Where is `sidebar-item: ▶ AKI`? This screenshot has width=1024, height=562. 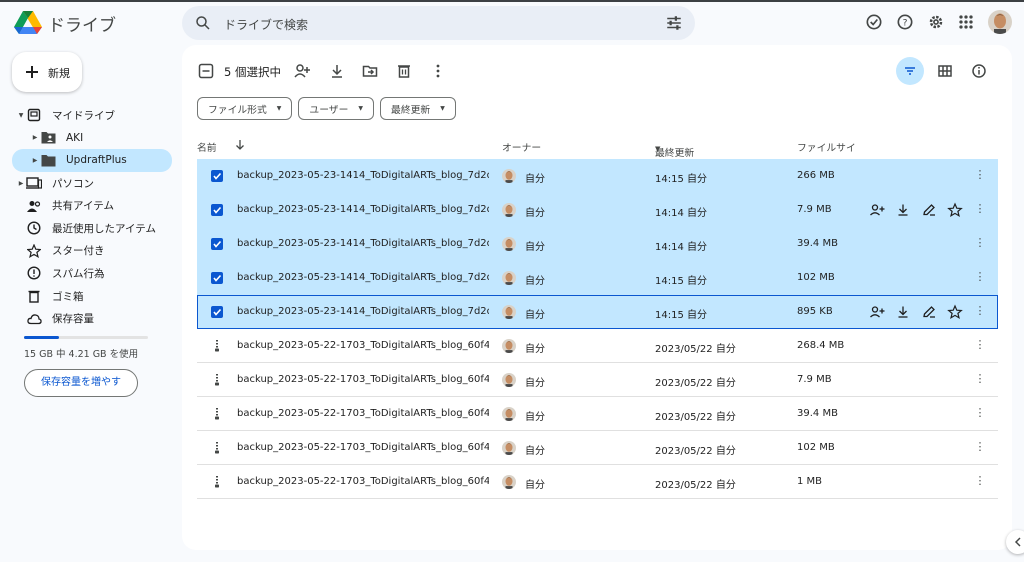 sidebar-item: ▶ AKI is located at coordinates (92, 138).